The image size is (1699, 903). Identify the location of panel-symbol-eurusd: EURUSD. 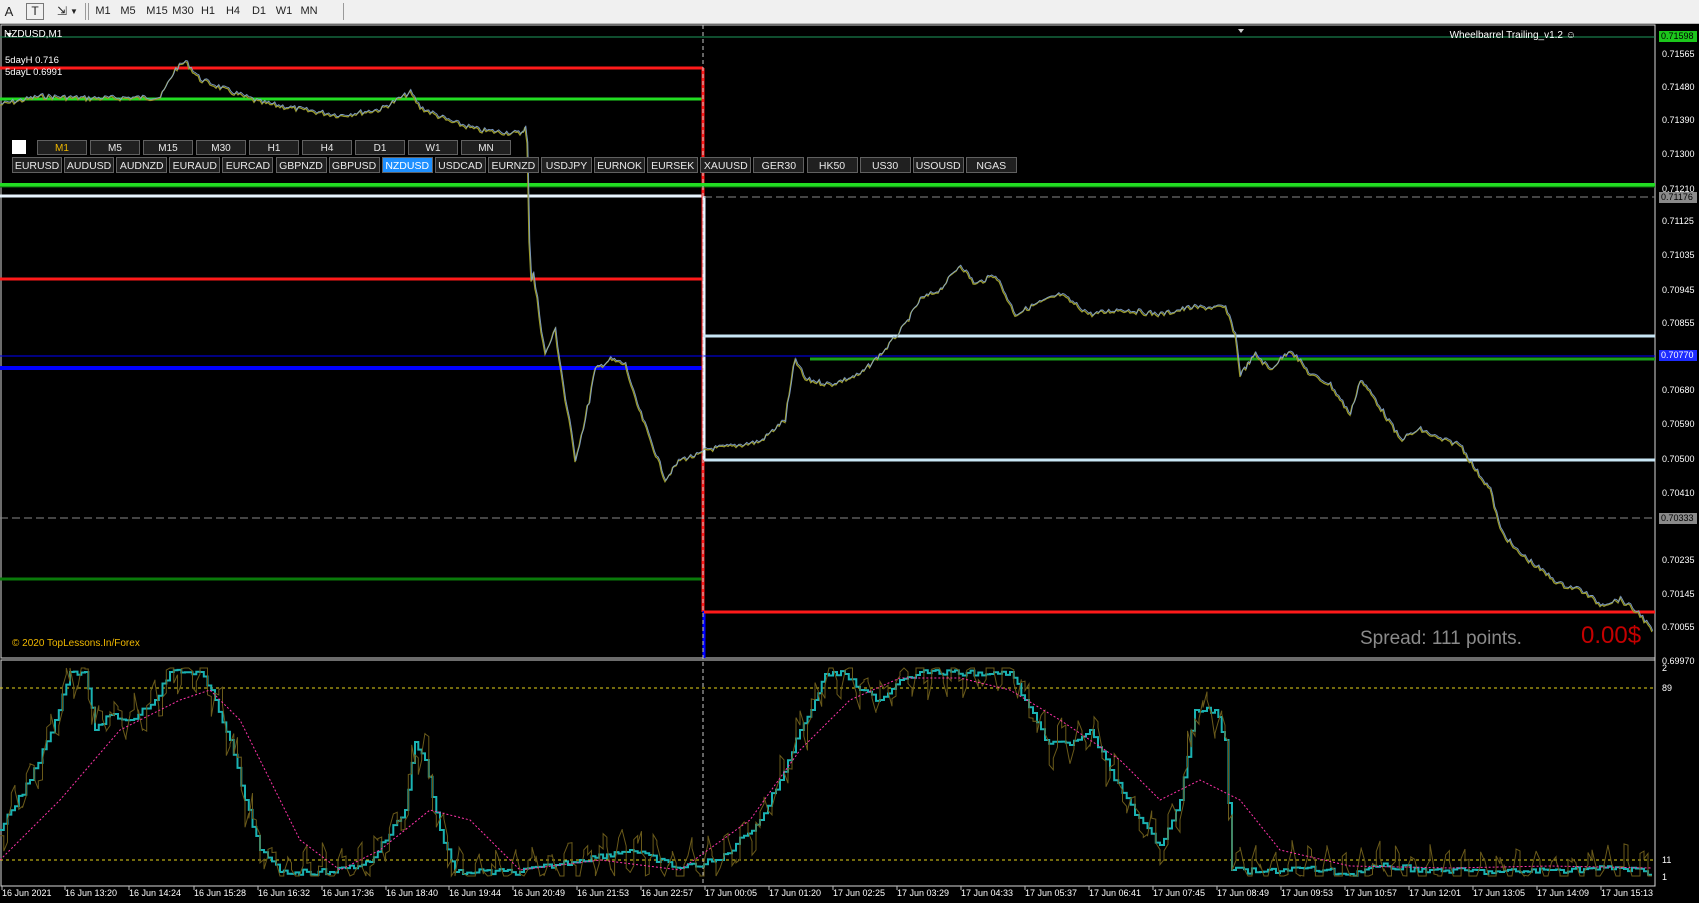
(37, 165).